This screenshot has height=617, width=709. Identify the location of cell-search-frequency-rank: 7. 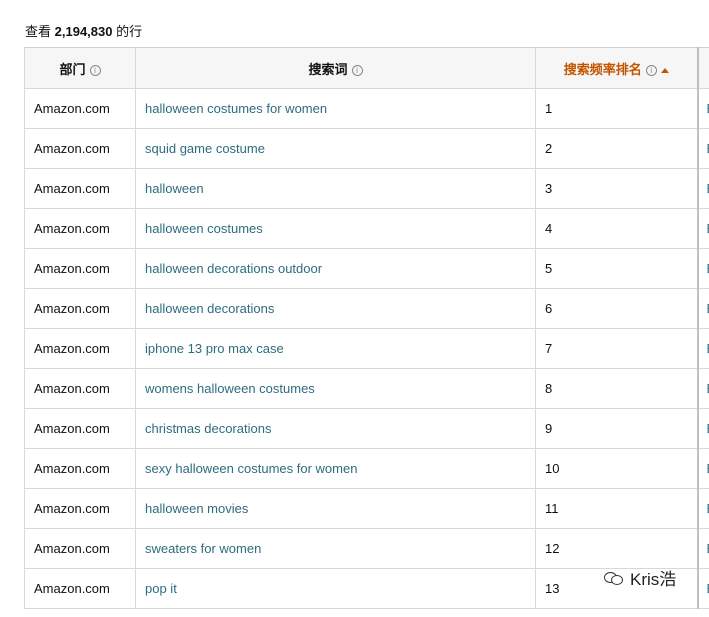
(617, 349).